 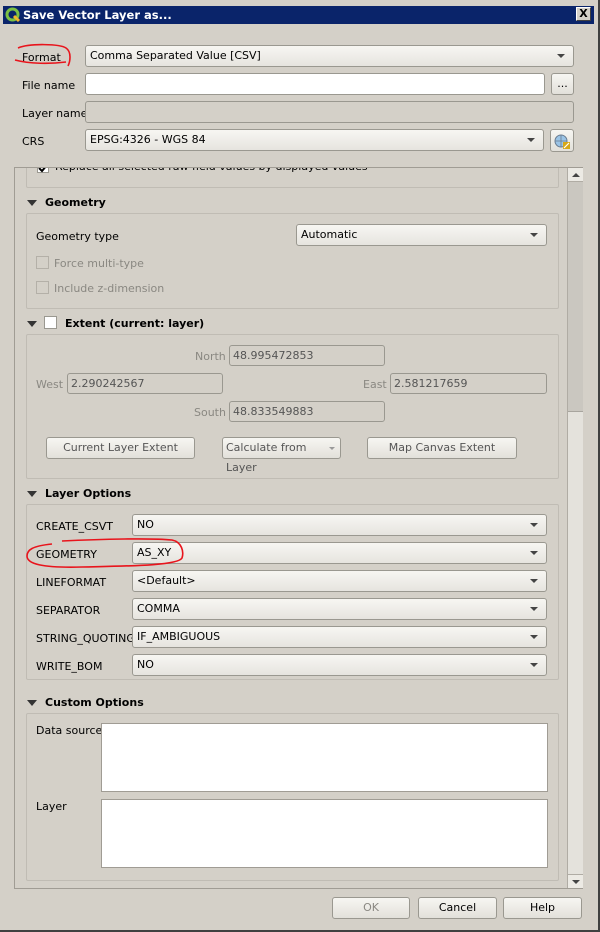 I want to click on collapse-geometry-icon, so click(x=32, y=203).